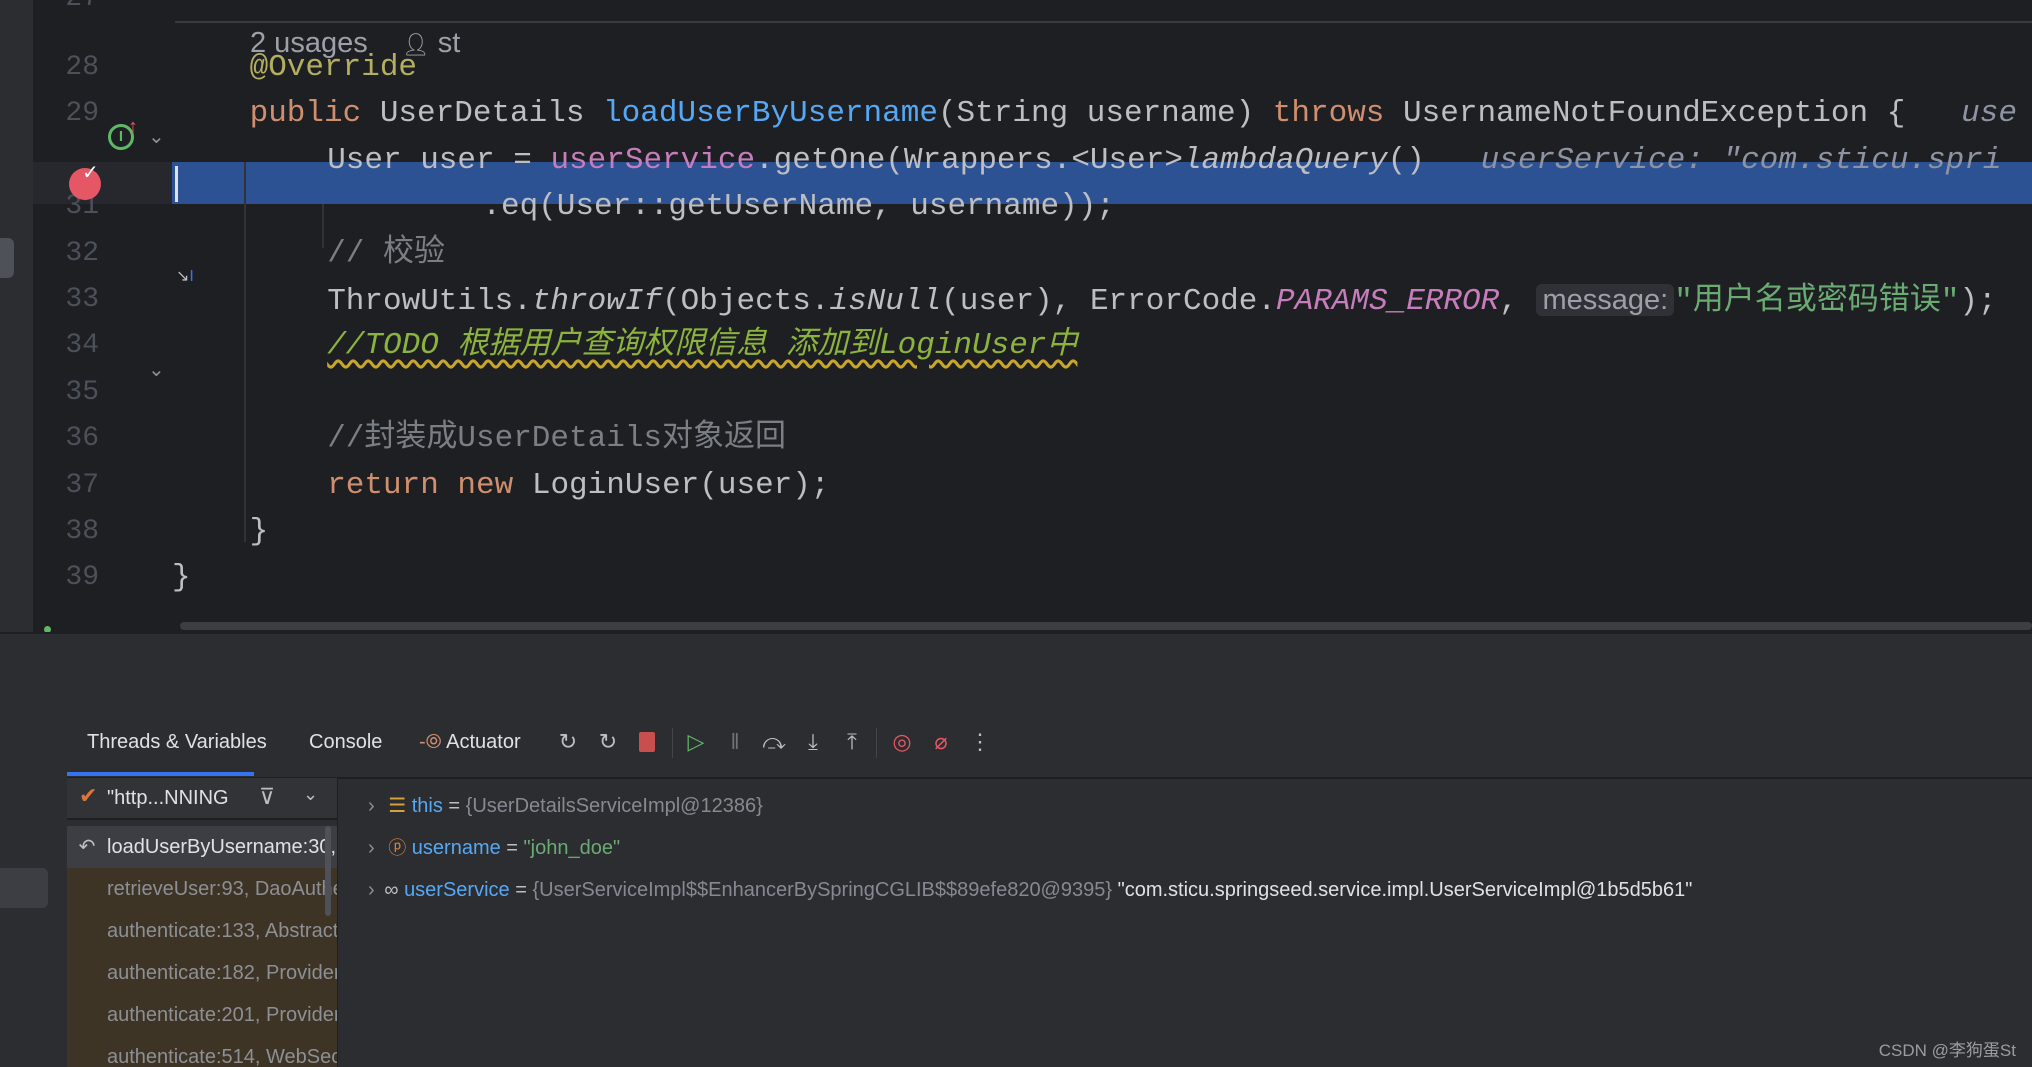 The image size is (2032, 1067). I want to click on chevron-down-icon: ⌄, so click(310, 794).